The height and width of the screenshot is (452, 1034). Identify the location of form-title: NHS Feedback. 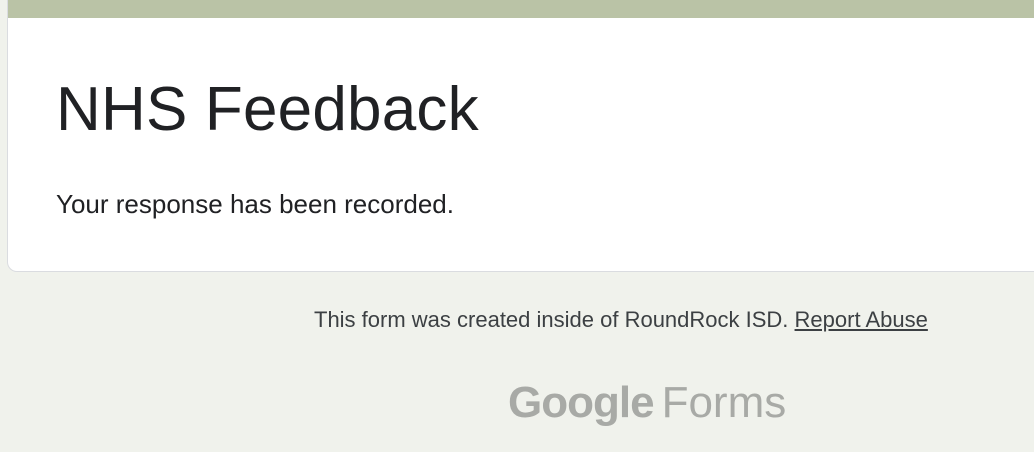
(267, 109).